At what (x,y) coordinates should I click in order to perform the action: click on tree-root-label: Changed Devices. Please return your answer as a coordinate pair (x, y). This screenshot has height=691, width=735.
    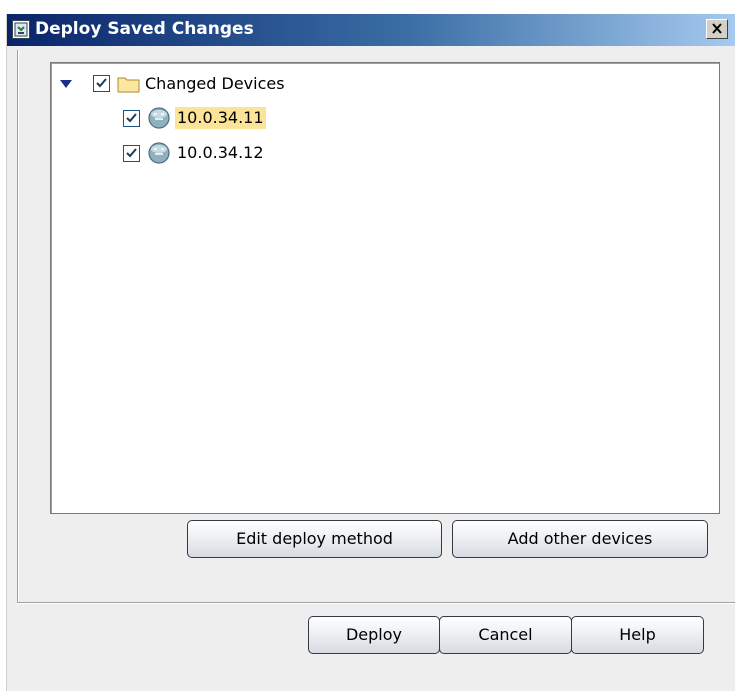
    Looking at the image, I should click on (215, 83).